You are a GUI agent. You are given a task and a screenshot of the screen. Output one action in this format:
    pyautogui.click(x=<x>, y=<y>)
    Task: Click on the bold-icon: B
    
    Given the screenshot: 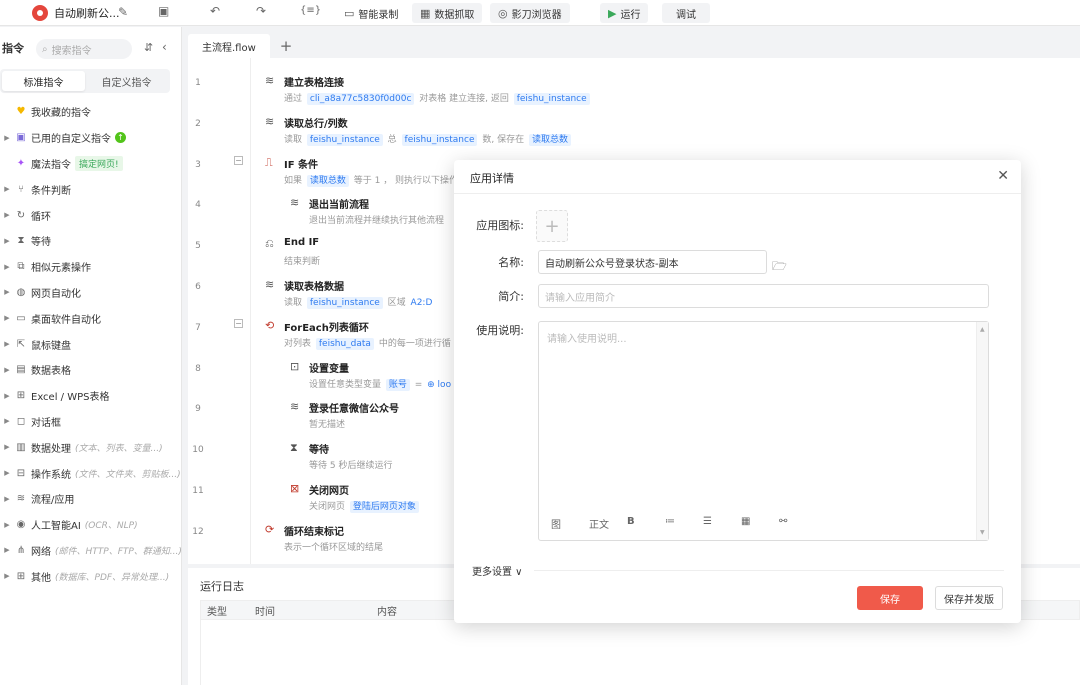 What is the action you would take?
    pyautogui.click(x=646, y=523)
    